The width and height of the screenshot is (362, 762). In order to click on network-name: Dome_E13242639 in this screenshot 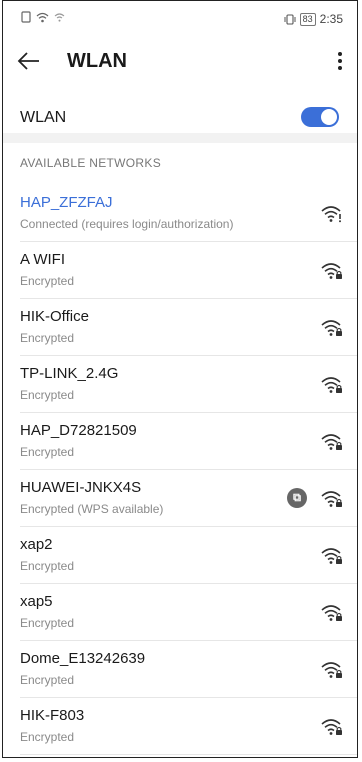, I will do `click(83, 658)`.